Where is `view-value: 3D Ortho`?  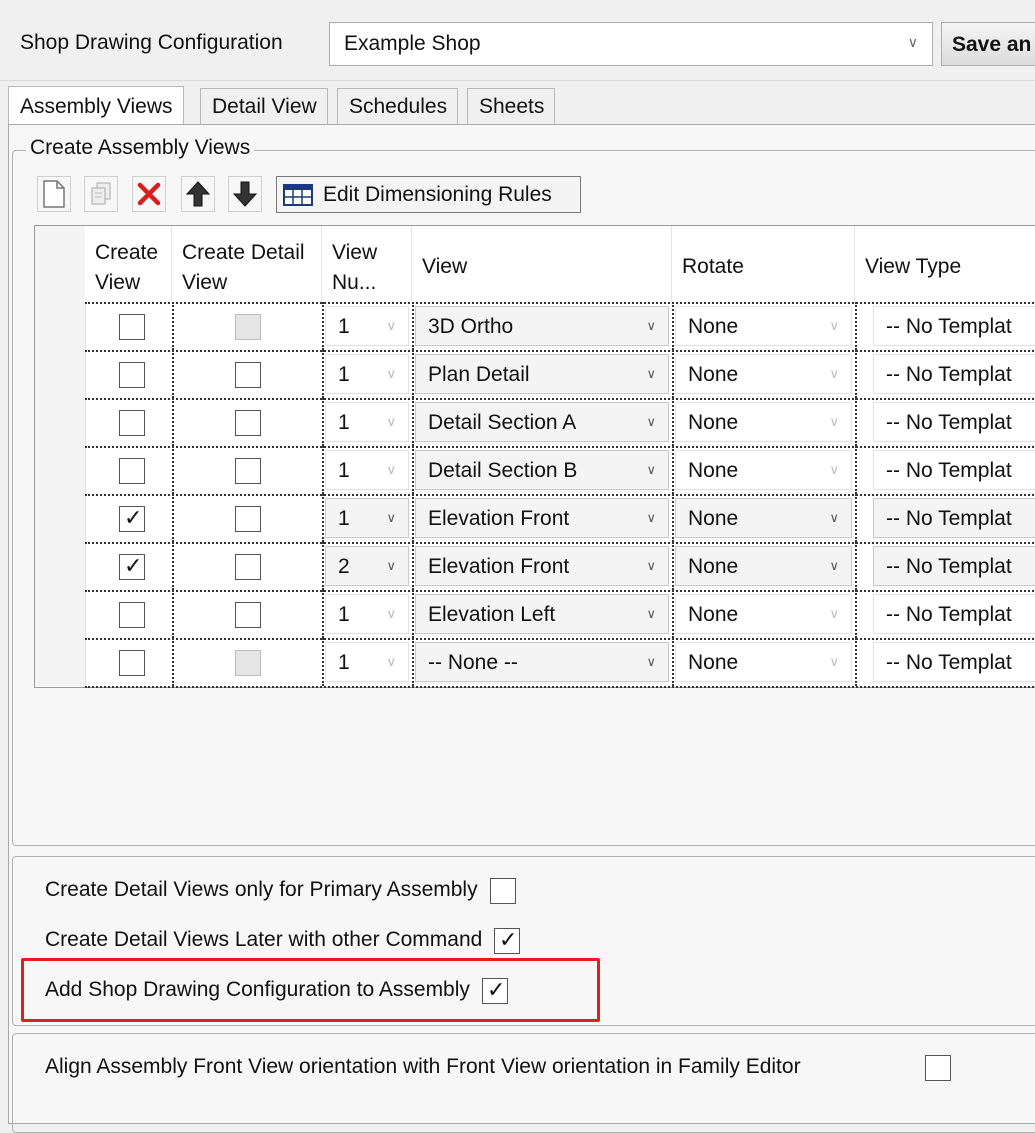
view-value: 3D Ortho is located at coordinates (471, 326).